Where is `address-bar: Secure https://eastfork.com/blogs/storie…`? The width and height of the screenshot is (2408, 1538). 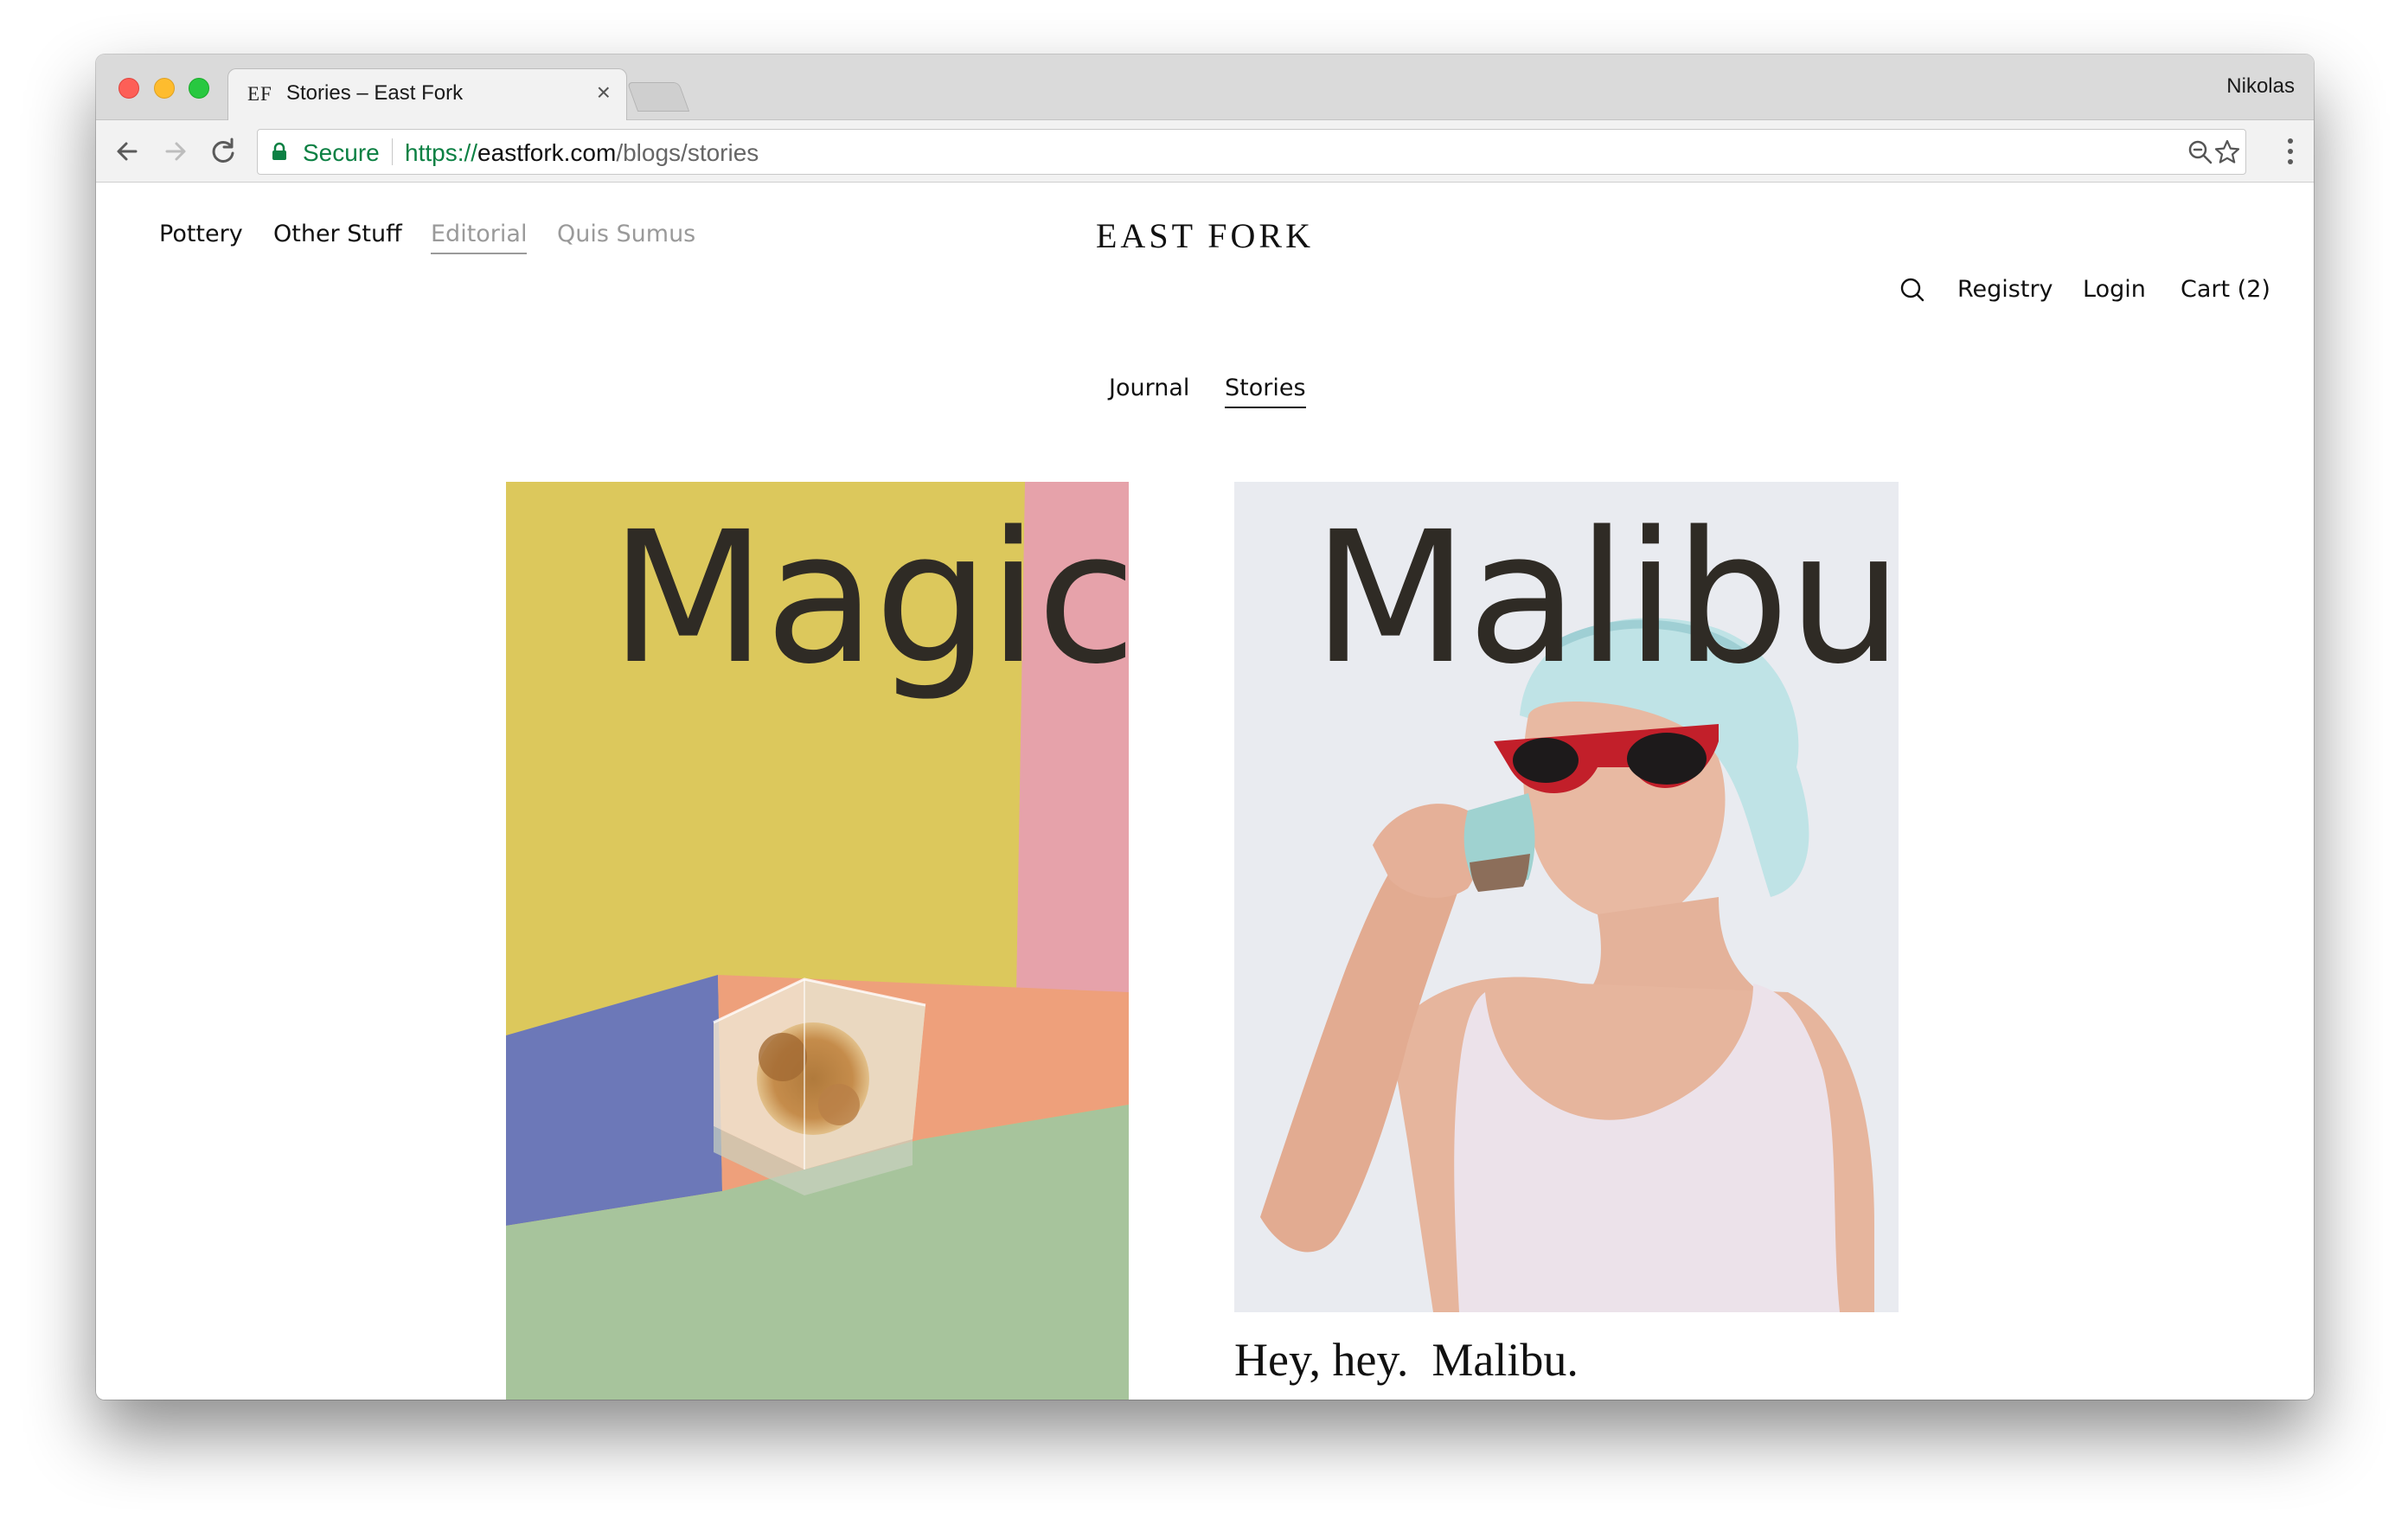
address-bar: Secure https://eastfork.com/blogs/storie… is located at coordinates (1251, 152).